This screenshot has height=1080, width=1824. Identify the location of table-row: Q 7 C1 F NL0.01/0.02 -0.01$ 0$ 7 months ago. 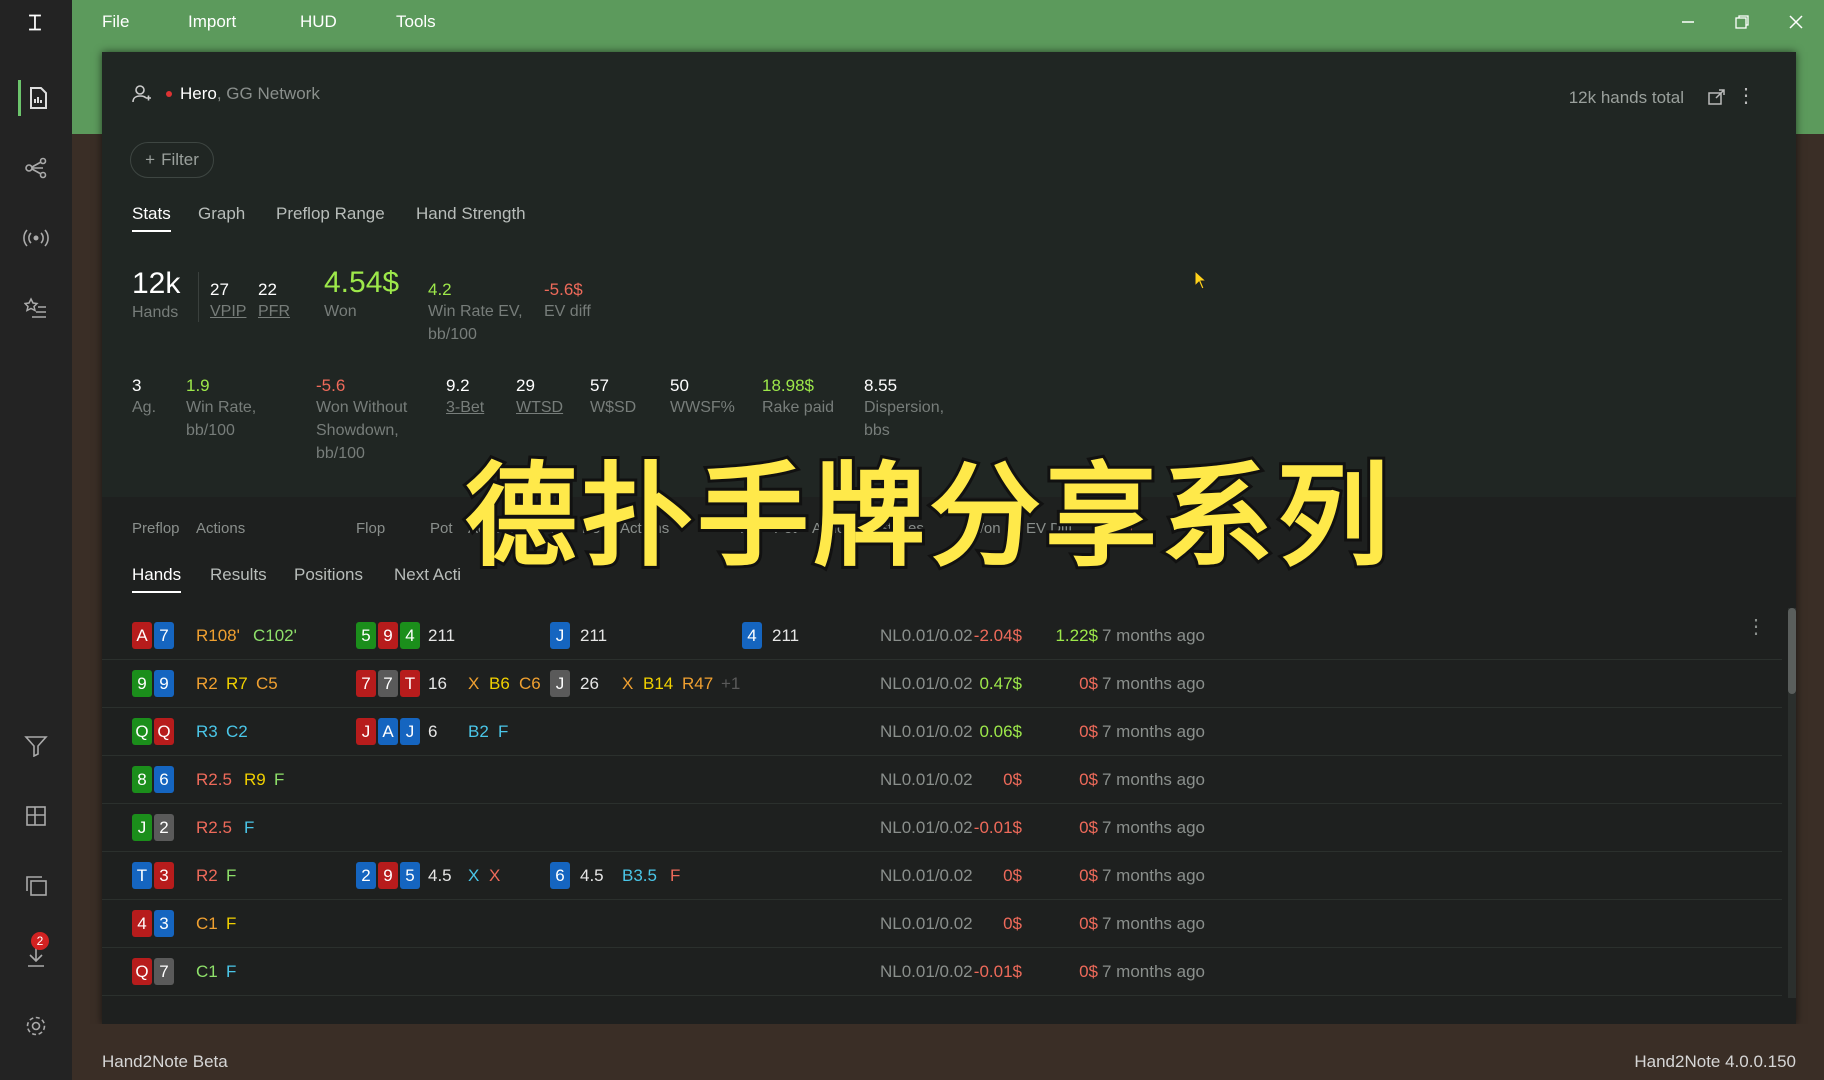
(942, 972).